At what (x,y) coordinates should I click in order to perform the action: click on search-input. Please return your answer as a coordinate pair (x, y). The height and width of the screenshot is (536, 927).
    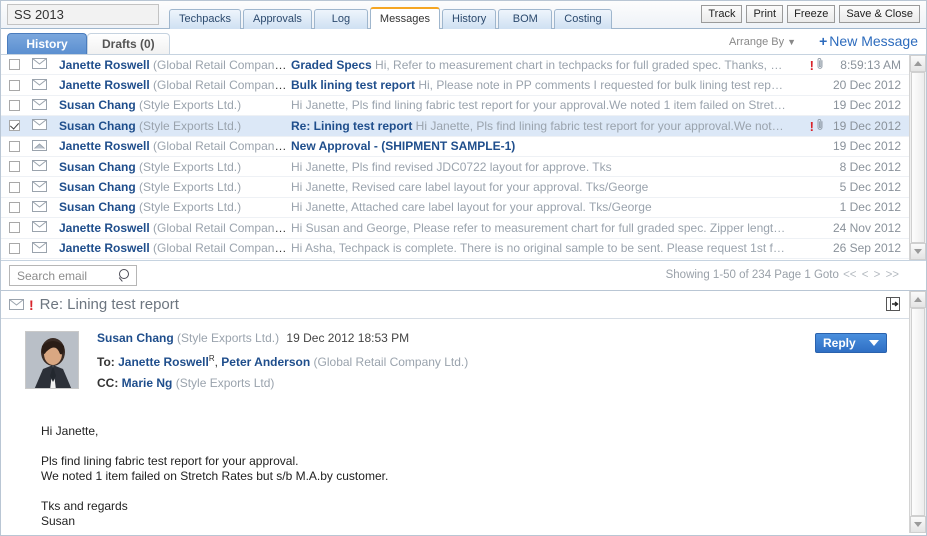
    Looking at the image, I should click on (66, 275).